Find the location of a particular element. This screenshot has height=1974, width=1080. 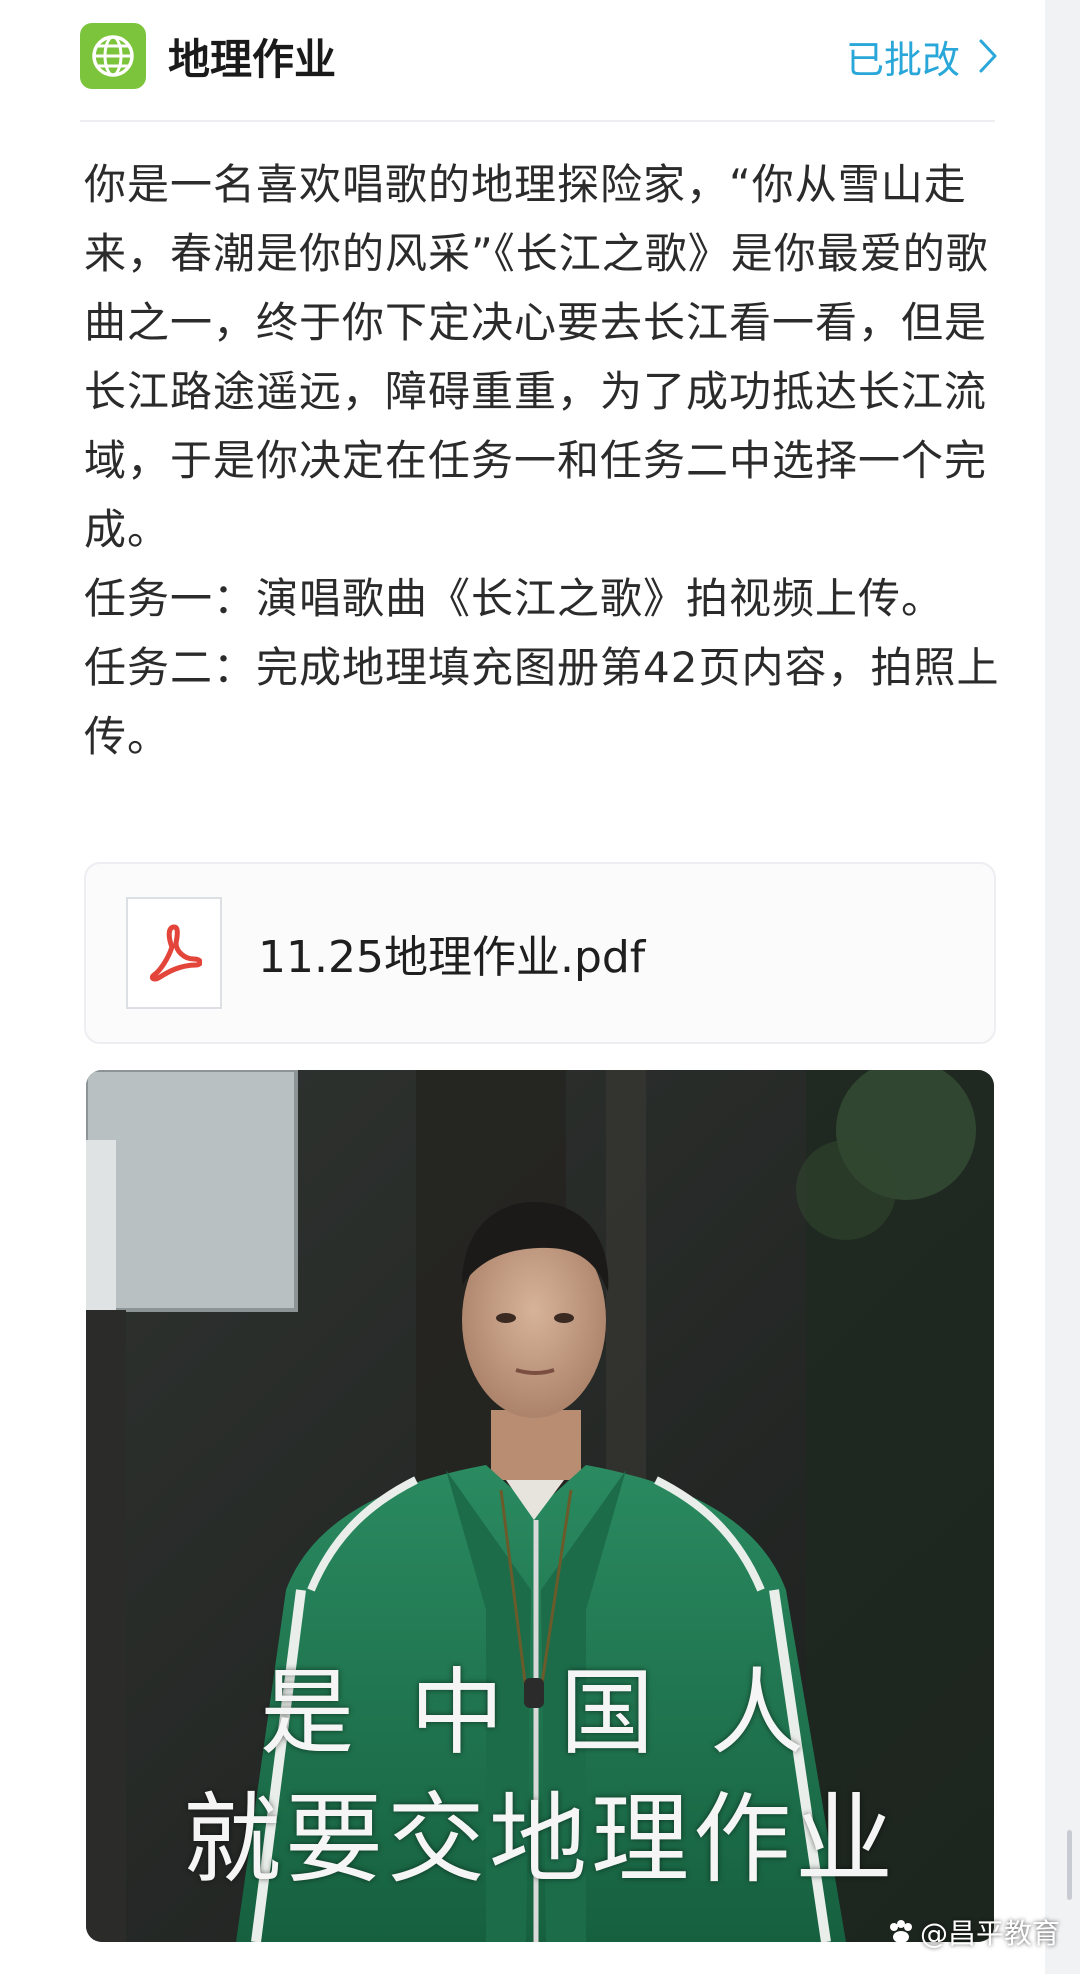

page-side-gutter is located at coordinates (1062, 987).